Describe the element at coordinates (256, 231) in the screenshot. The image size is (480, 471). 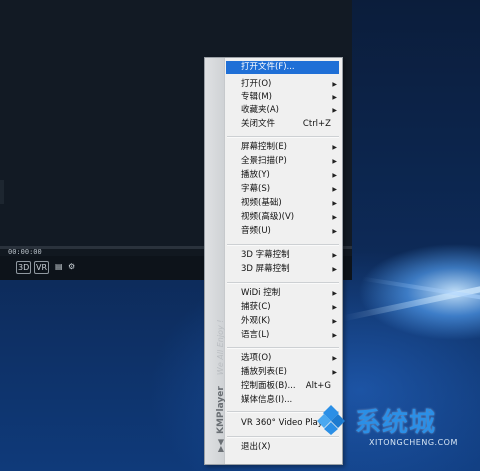
I see `menu-item-label: 音频(U)` at that location.